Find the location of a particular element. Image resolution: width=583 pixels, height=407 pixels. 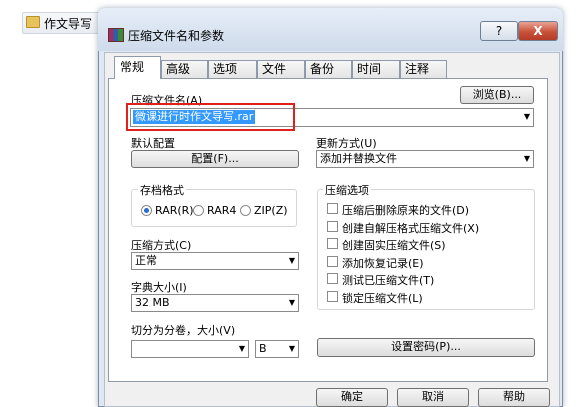

default-profile-label: 默认配置 is located at coordinates (153, 143).